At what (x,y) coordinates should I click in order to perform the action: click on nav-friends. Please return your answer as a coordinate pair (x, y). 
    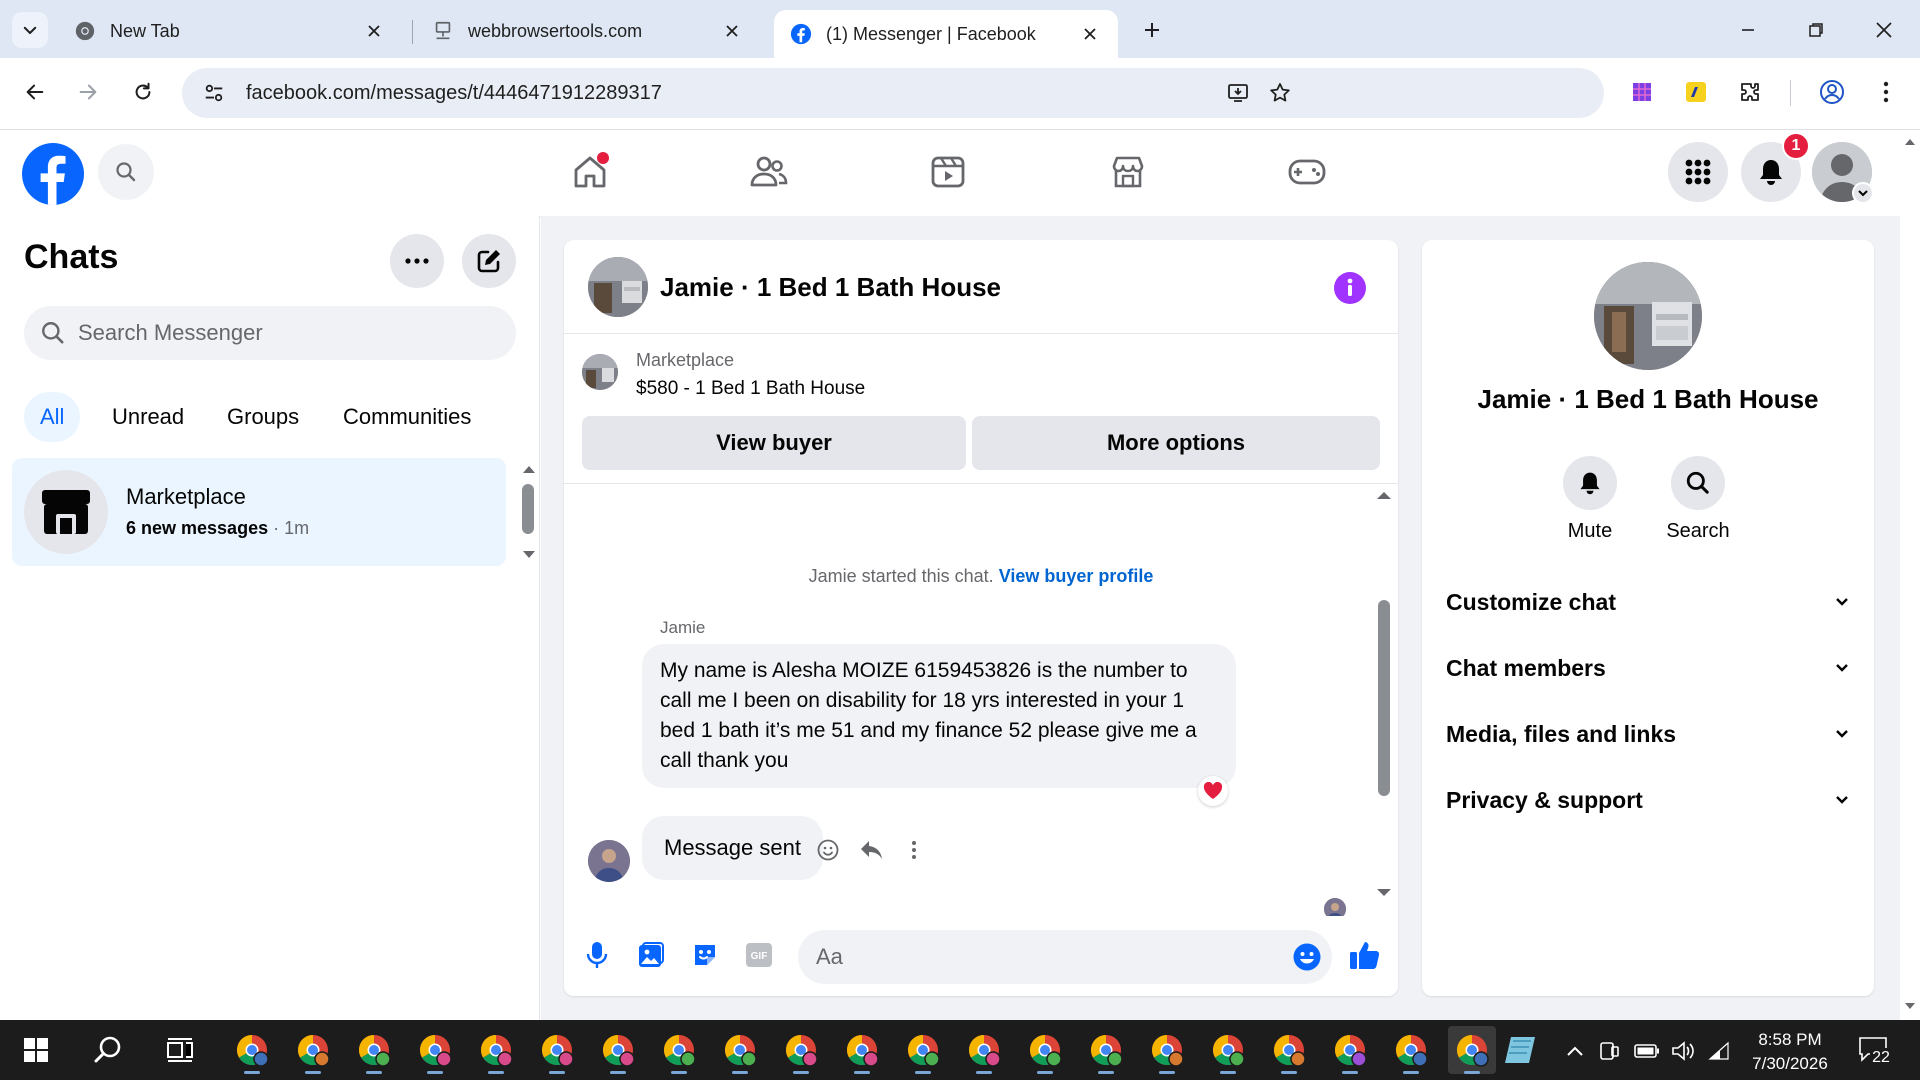
    Looking at the image, I should click on (769, 172).